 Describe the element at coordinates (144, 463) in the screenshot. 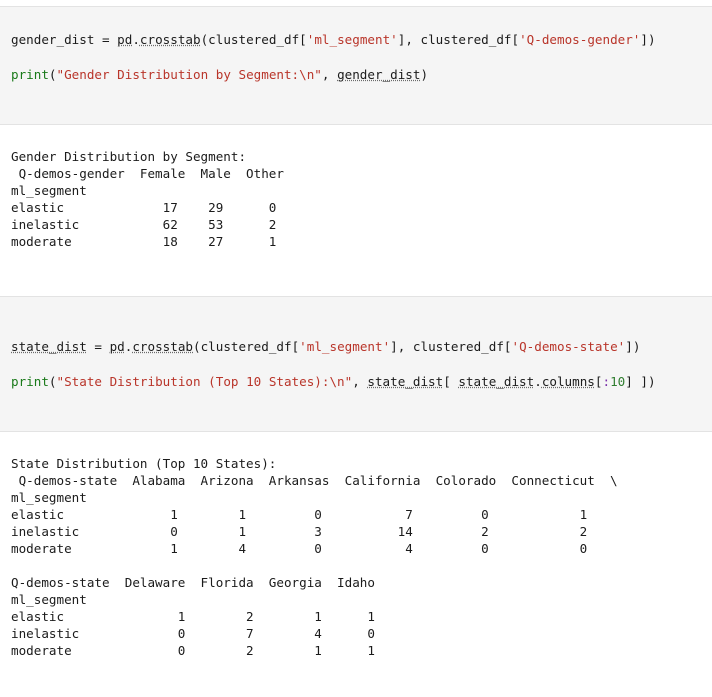

I see `output-line: State Distribution (Top 10 States):` at that location.